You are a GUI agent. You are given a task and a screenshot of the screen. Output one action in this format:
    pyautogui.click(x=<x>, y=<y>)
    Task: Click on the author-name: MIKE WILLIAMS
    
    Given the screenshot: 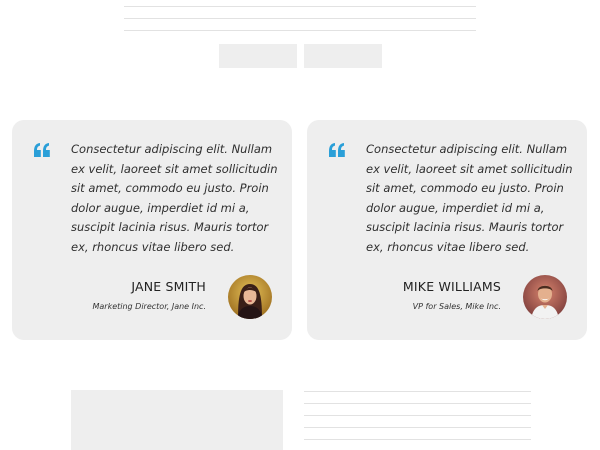 What is the action you would take?
    pyautogui.click(x=451, y=286)
    